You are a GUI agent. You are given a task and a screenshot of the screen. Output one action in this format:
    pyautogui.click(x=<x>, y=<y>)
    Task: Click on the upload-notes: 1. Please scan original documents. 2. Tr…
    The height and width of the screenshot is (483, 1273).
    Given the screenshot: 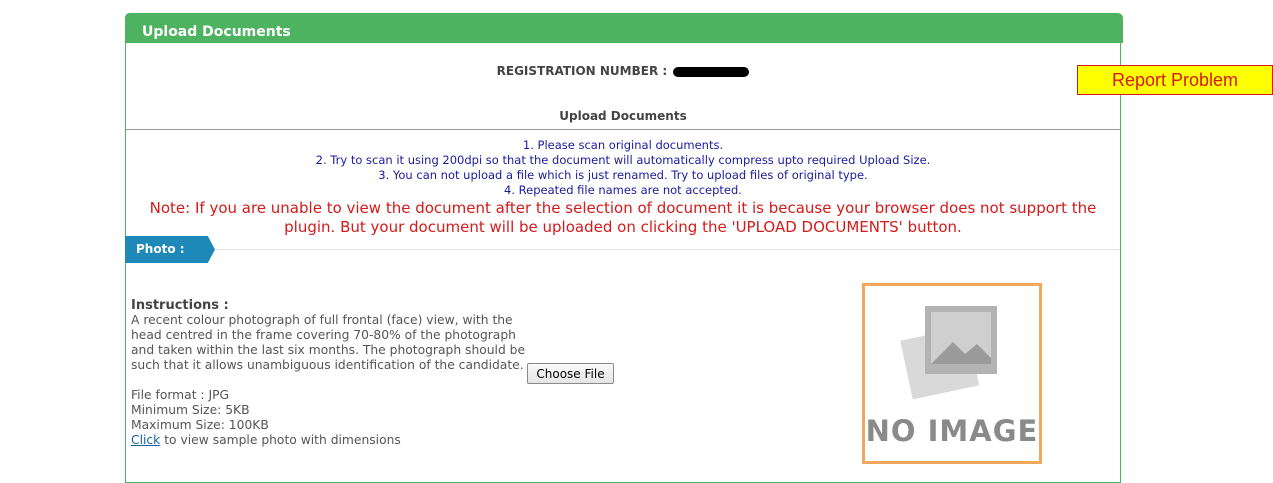 What is the action you would take?
    pyautogui.click(x=623, y=168)
    